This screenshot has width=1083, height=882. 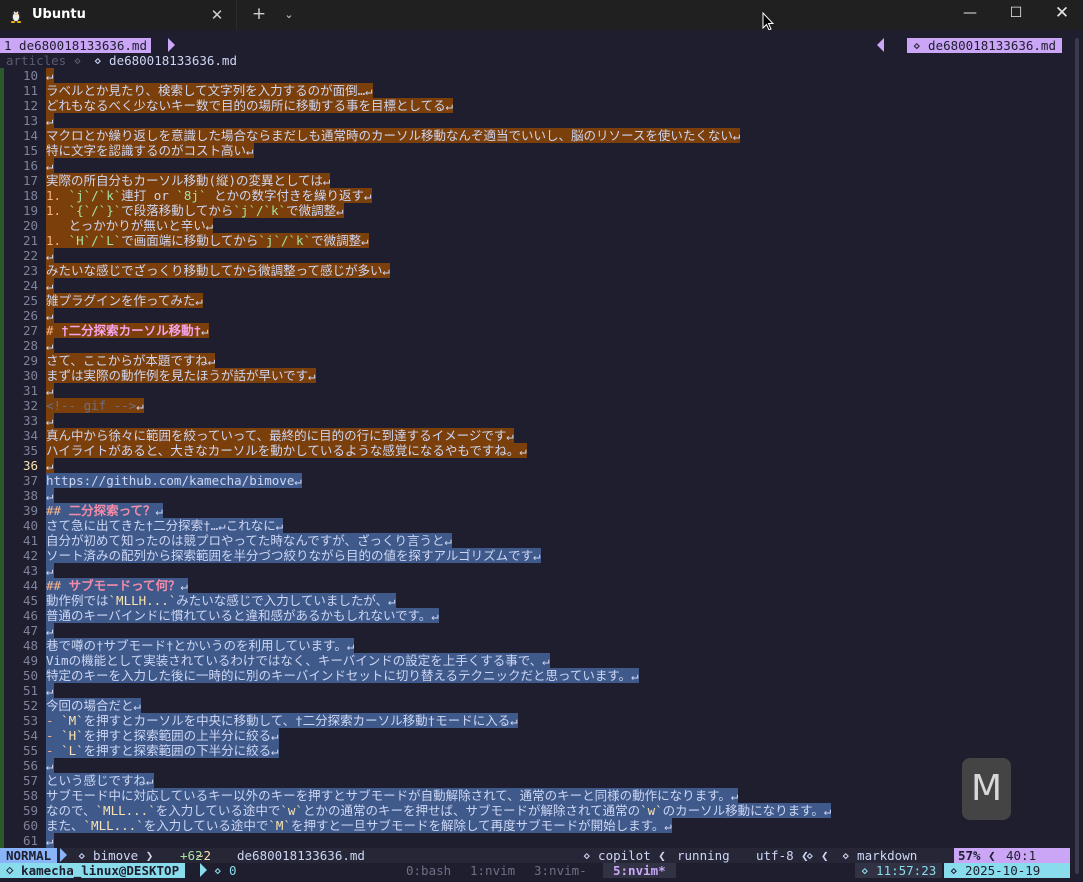 I want to click on editor-line: 61 ↵, so click(x=531, y=840).